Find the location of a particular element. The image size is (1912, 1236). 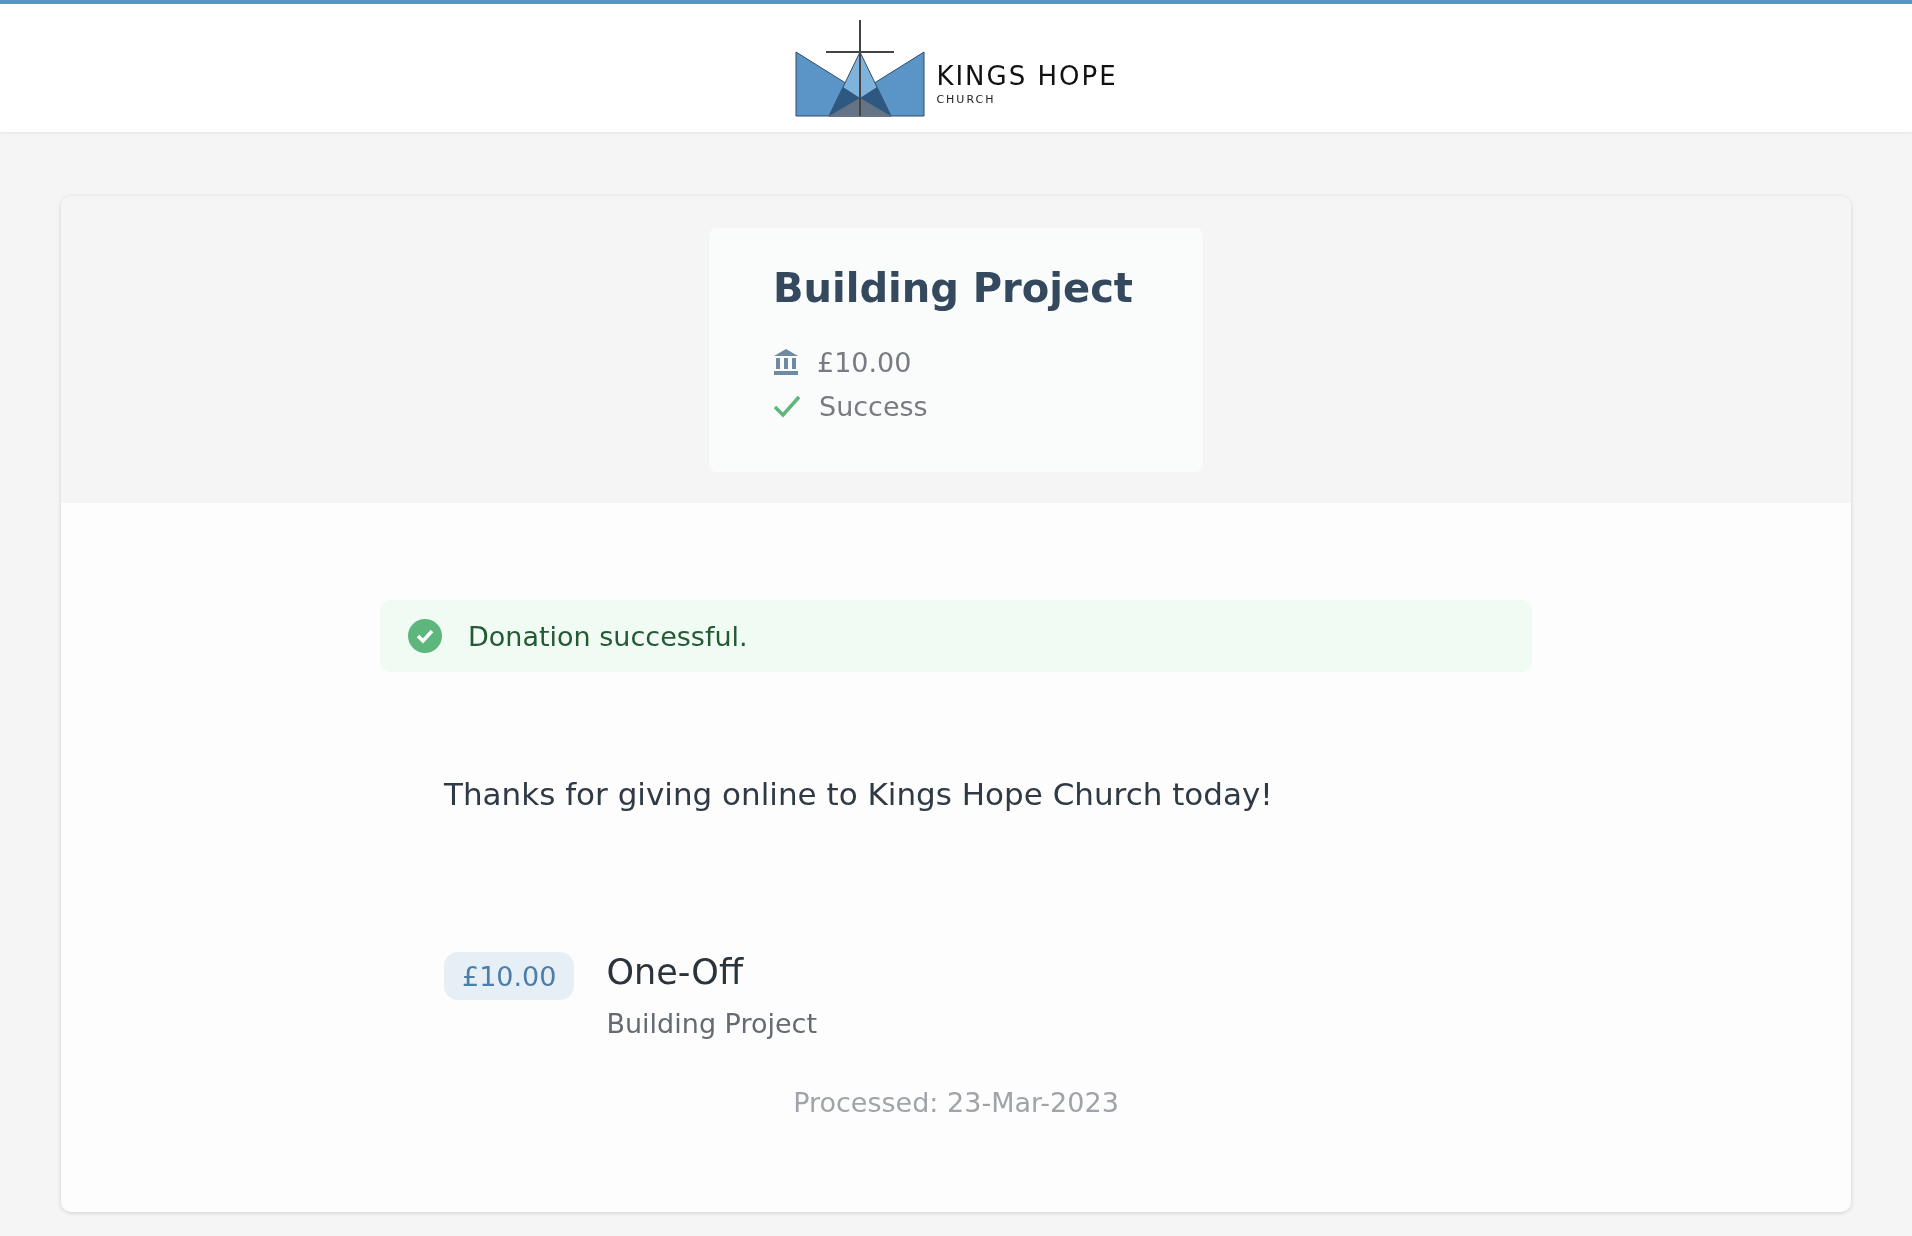

bank-icon is located at coordinates (786, 362).